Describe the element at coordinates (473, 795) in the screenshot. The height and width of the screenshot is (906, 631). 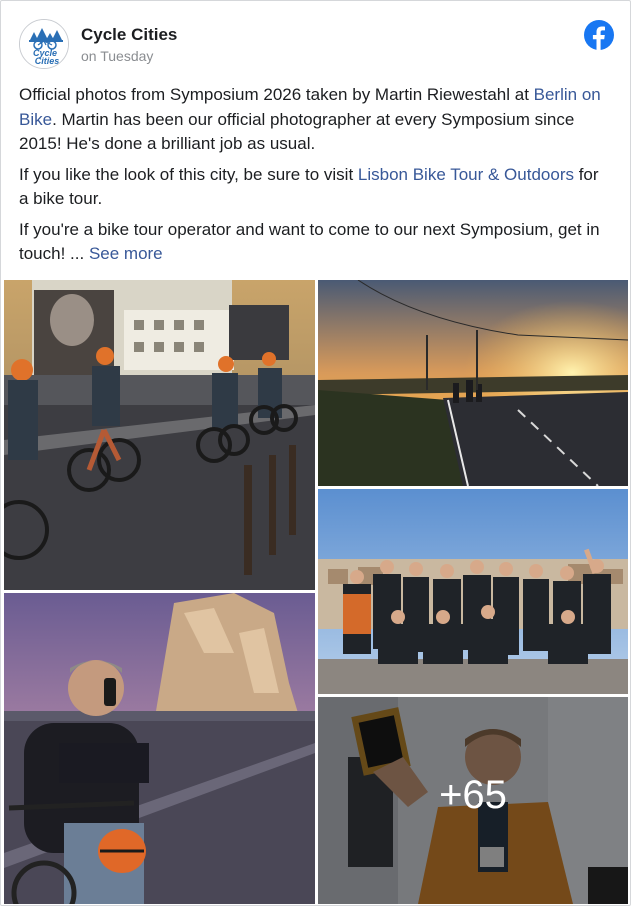
I see `more-photos-count: +65` at that location.